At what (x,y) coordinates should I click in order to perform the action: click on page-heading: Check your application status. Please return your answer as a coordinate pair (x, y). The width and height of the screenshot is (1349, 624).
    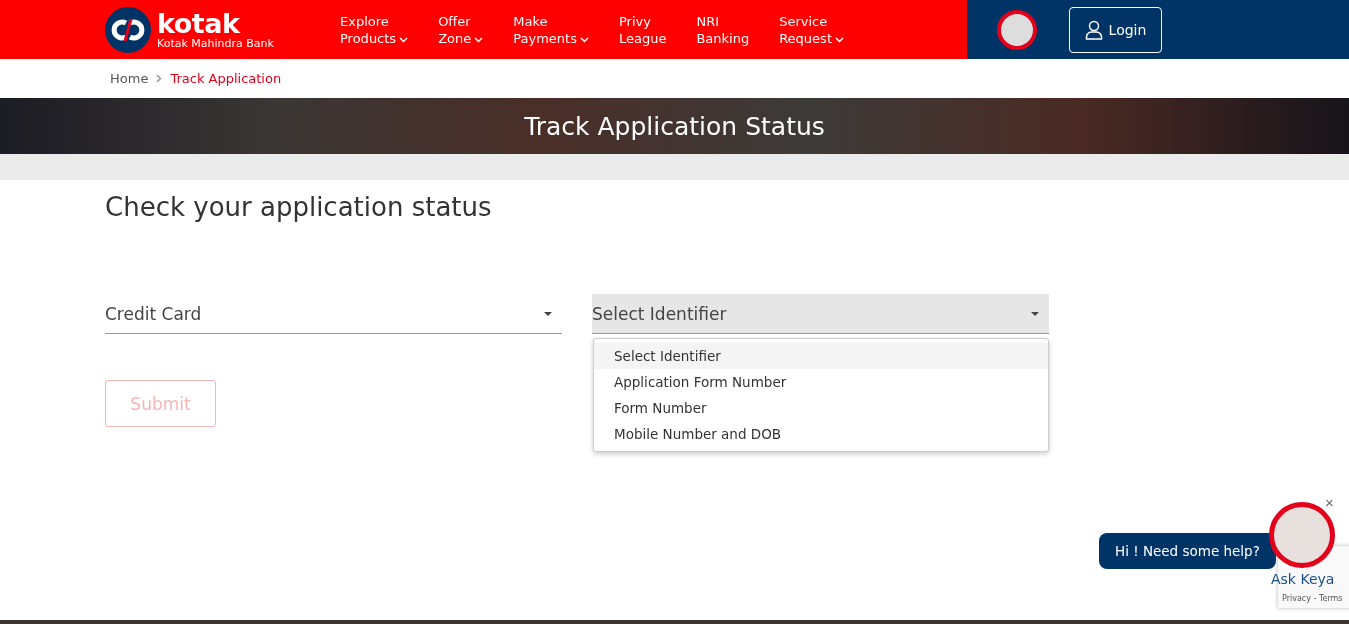
    Looking at the image, I should click on (299, 207).